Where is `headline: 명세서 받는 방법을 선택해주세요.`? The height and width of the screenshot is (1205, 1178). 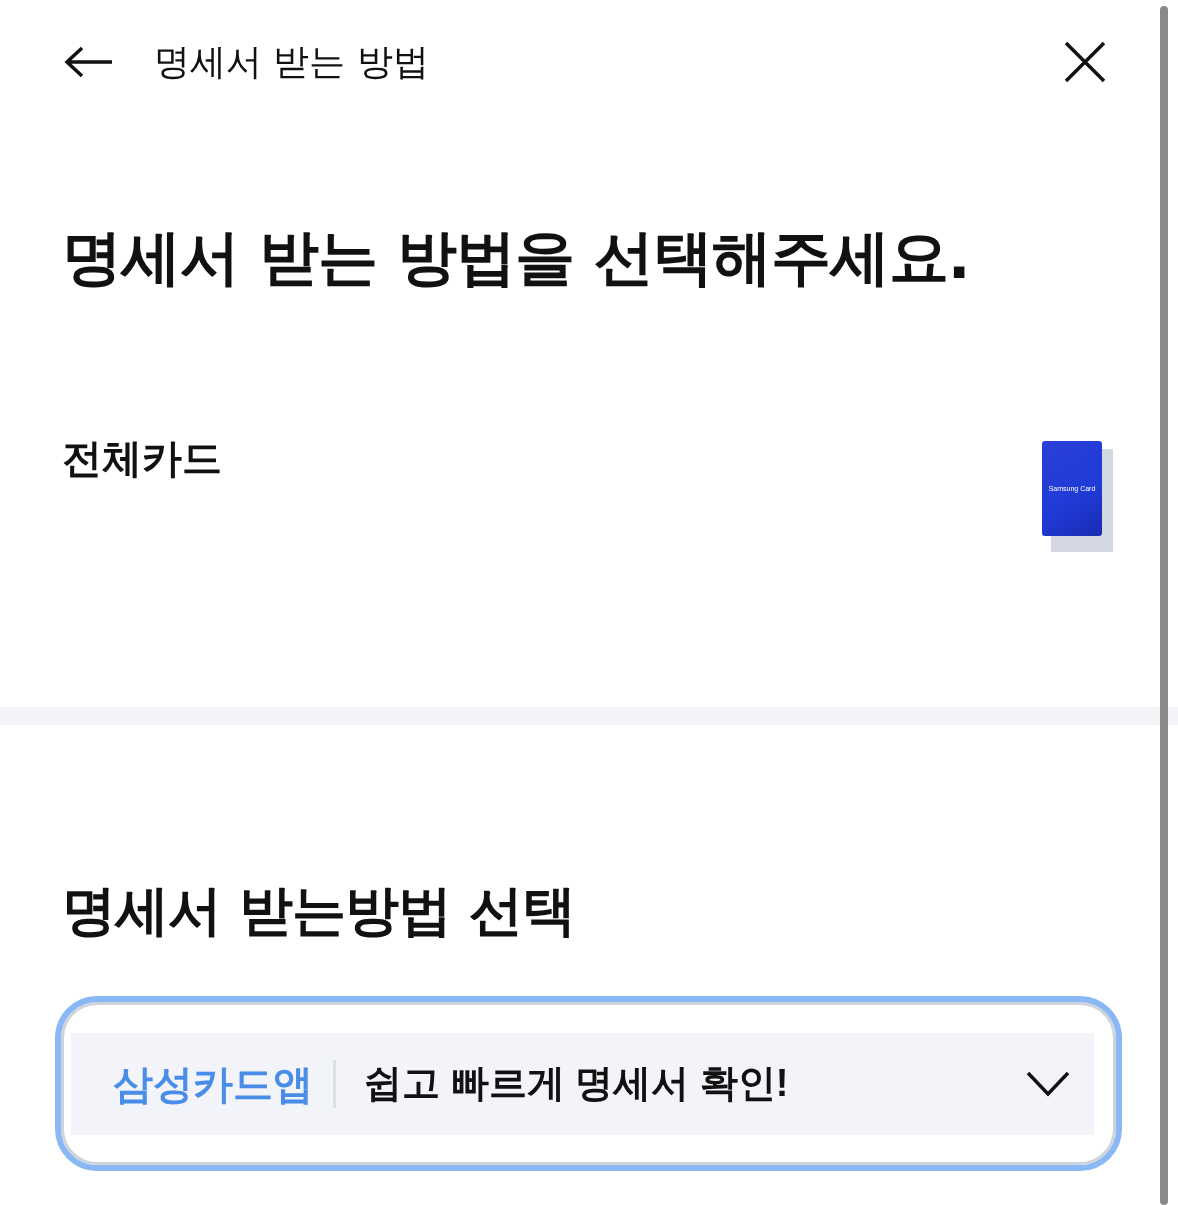 headline: 명세서 받는 방법을 선택해주세요. is located at coordinates (516, 257).